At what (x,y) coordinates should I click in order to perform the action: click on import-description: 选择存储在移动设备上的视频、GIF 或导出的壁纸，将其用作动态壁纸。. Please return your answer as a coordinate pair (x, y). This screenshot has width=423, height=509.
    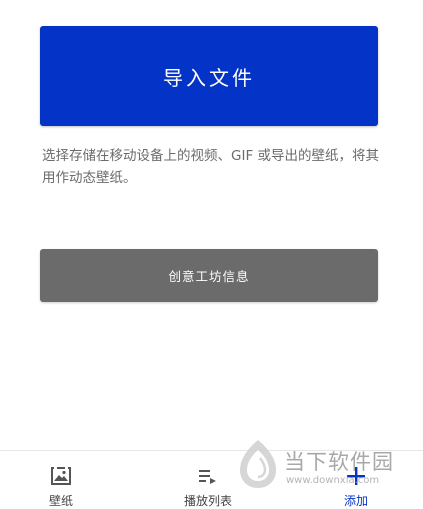
    Looking at the image, I should click on (210, 167).